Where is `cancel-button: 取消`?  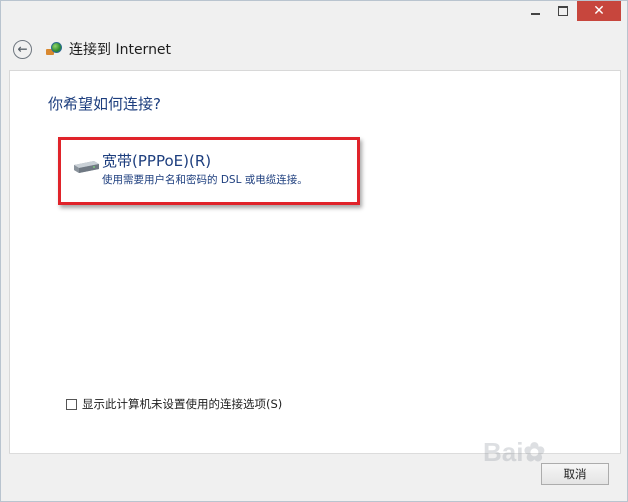
cancel-button: 取消 is located at coordinates (575, 474).